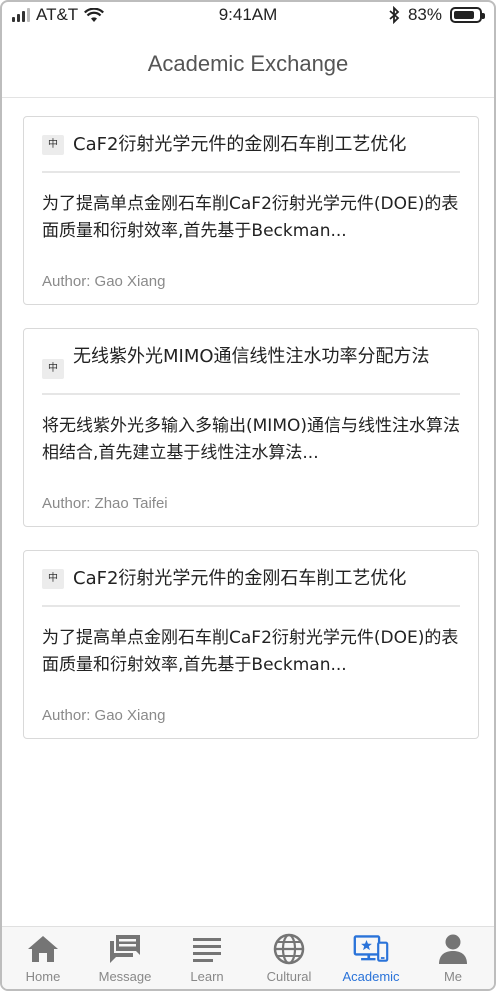 This screenshot has width=496, height=991. What do you see at coordinates (453, 976) in the screenshot?
I see `tab-label: Me` at bounding box center [453, 976].